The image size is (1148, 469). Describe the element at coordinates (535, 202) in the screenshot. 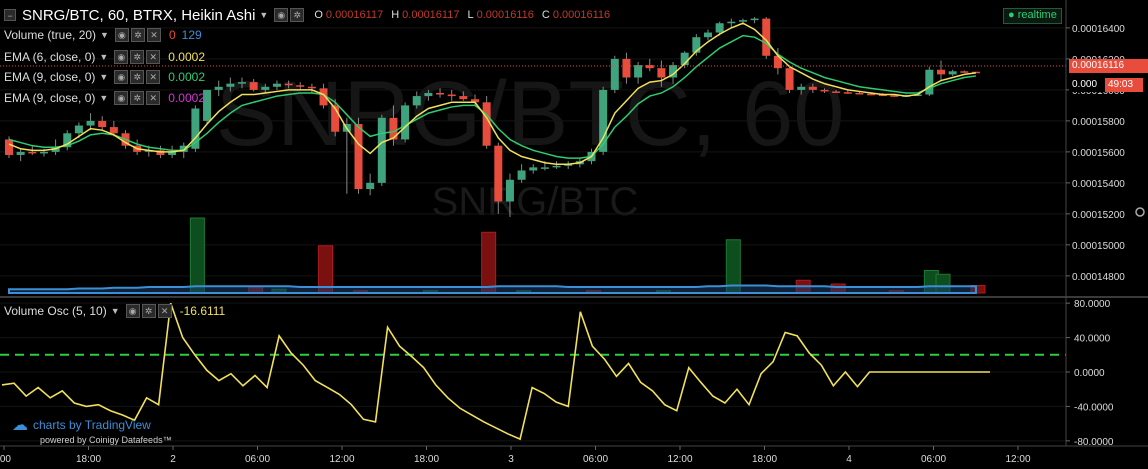

I see `watermark-small: SNRG/BTC` at that location.